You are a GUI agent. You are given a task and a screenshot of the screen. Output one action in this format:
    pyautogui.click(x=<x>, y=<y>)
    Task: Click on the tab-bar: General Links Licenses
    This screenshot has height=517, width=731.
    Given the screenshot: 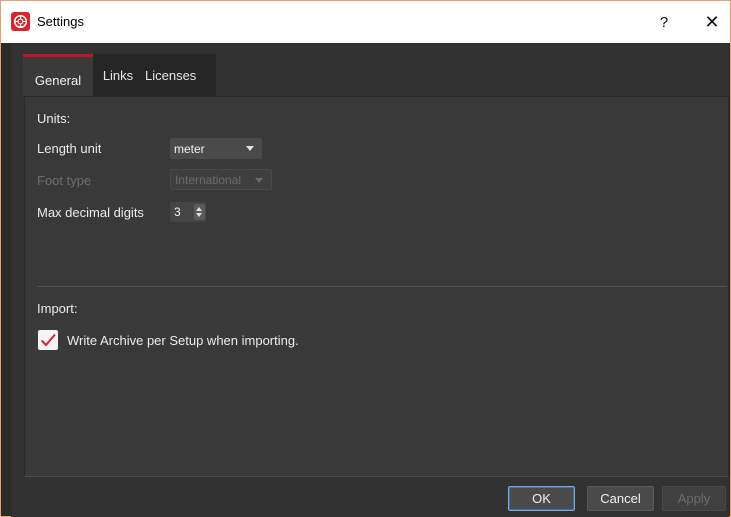 What is the action you would take?
    pyautogui.click(x=119, y=75)
    